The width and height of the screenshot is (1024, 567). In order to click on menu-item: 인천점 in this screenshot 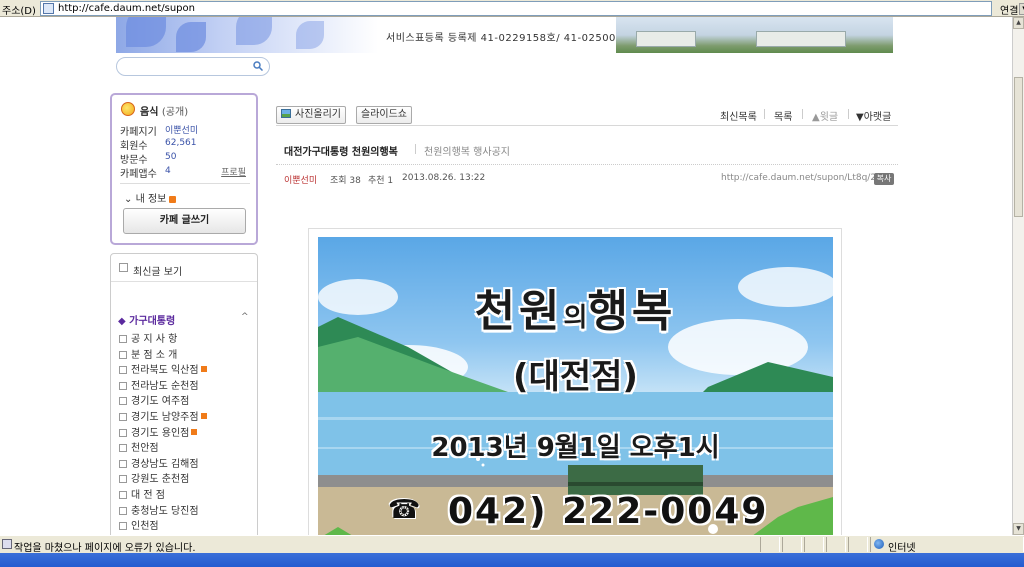, I will do `click(139, 524)`.